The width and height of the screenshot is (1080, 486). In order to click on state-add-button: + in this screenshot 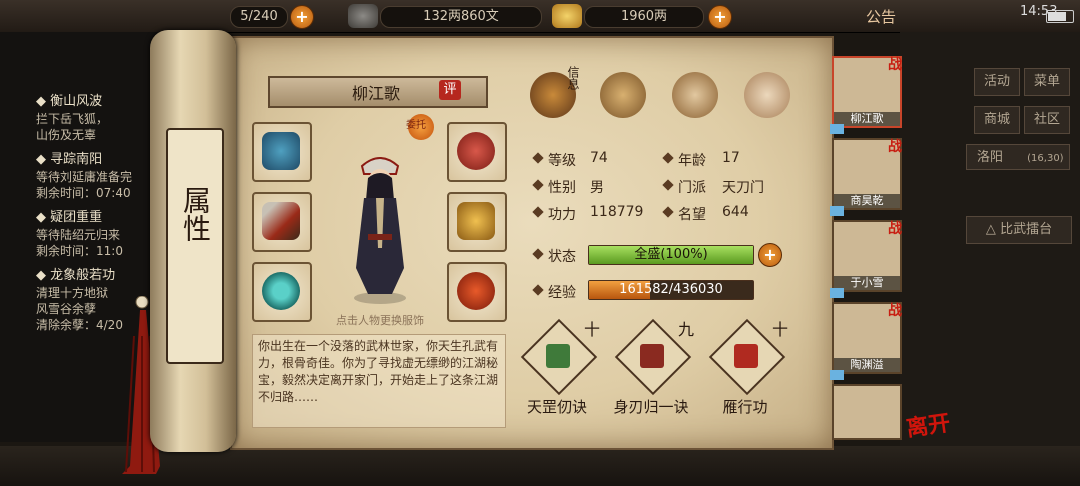, I will do `click(770, 255)`.